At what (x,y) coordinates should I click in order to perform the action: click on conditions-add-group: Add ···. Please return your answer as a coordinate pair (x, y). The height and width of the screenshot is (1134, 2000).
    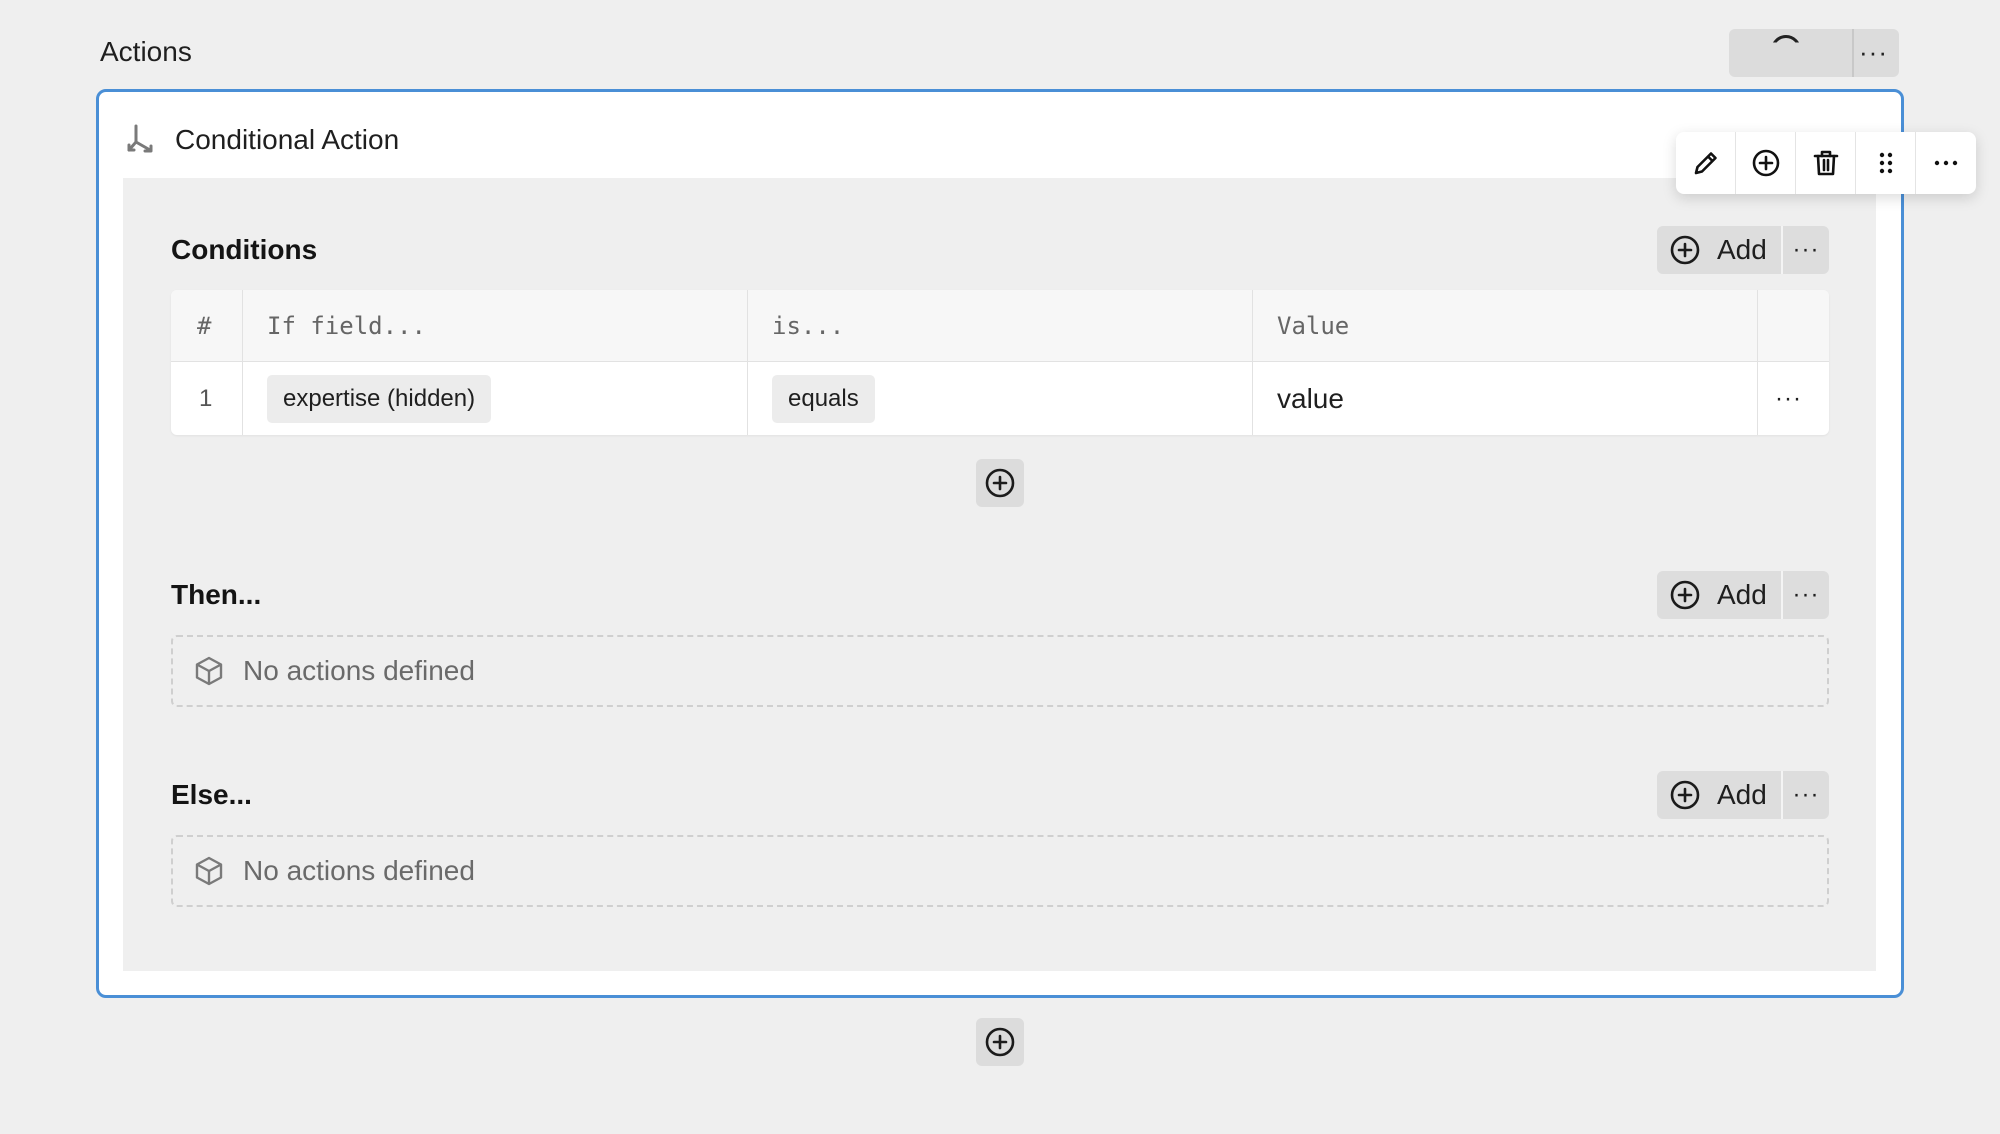
    Looking at the image, I should click on (1743, 250).